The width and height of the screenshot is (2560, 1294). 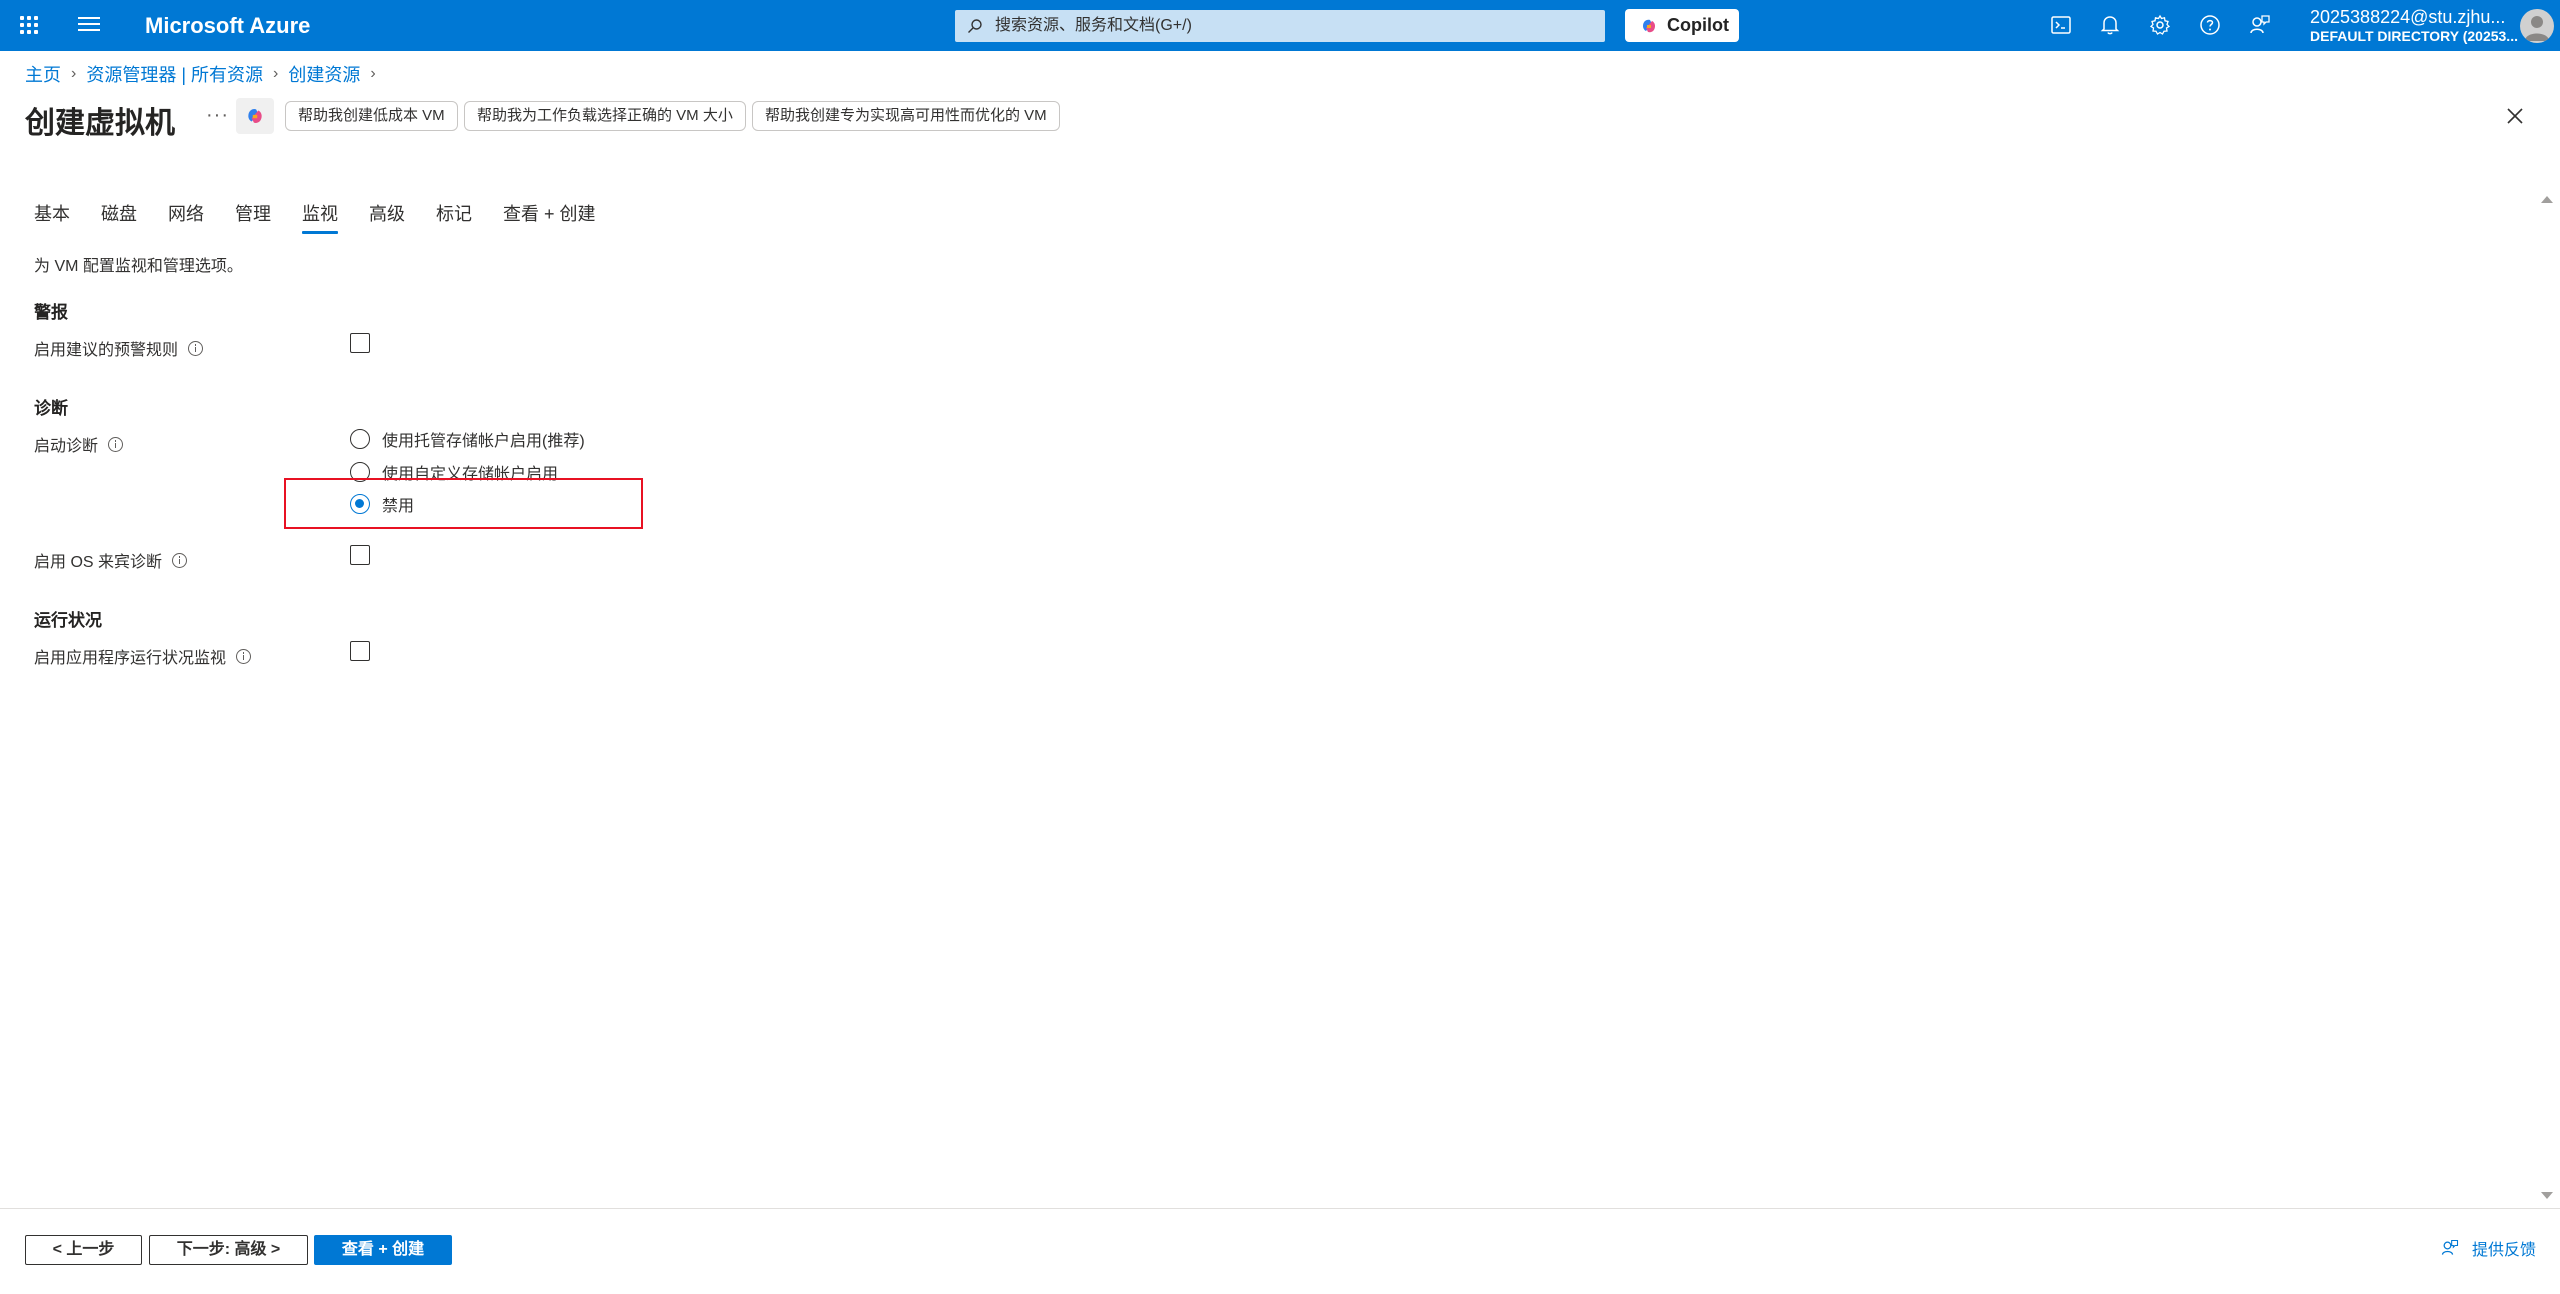 I want to click on tab-monitoring: 监视, so click(x=320, y=217).